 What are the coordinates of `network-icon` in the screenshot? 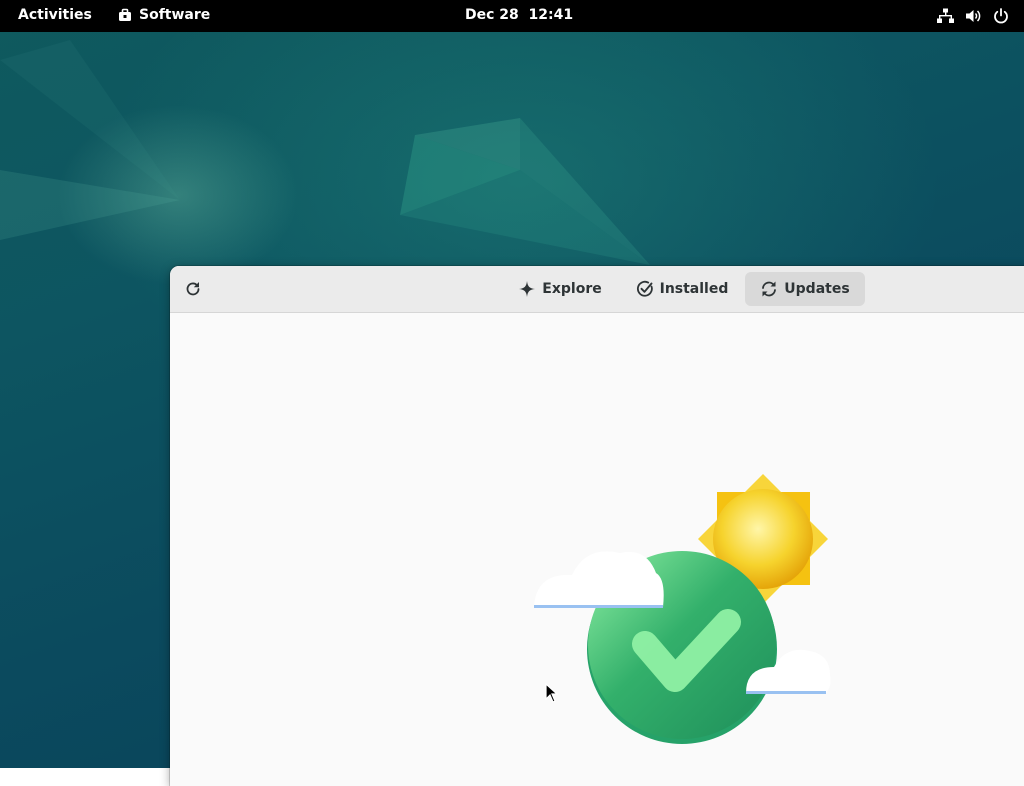 It's located at (945, 16).